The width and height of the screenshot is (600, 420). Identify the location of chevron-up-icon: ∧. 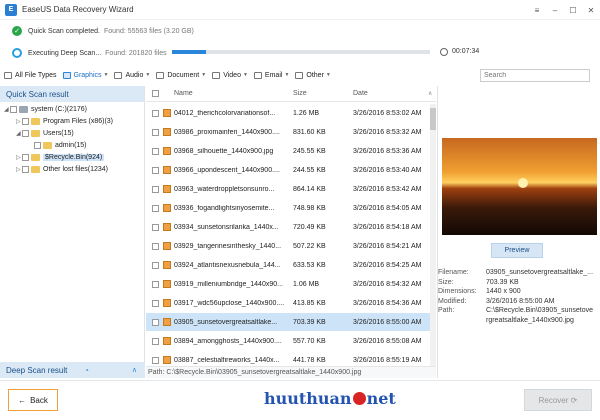
(134, 370).